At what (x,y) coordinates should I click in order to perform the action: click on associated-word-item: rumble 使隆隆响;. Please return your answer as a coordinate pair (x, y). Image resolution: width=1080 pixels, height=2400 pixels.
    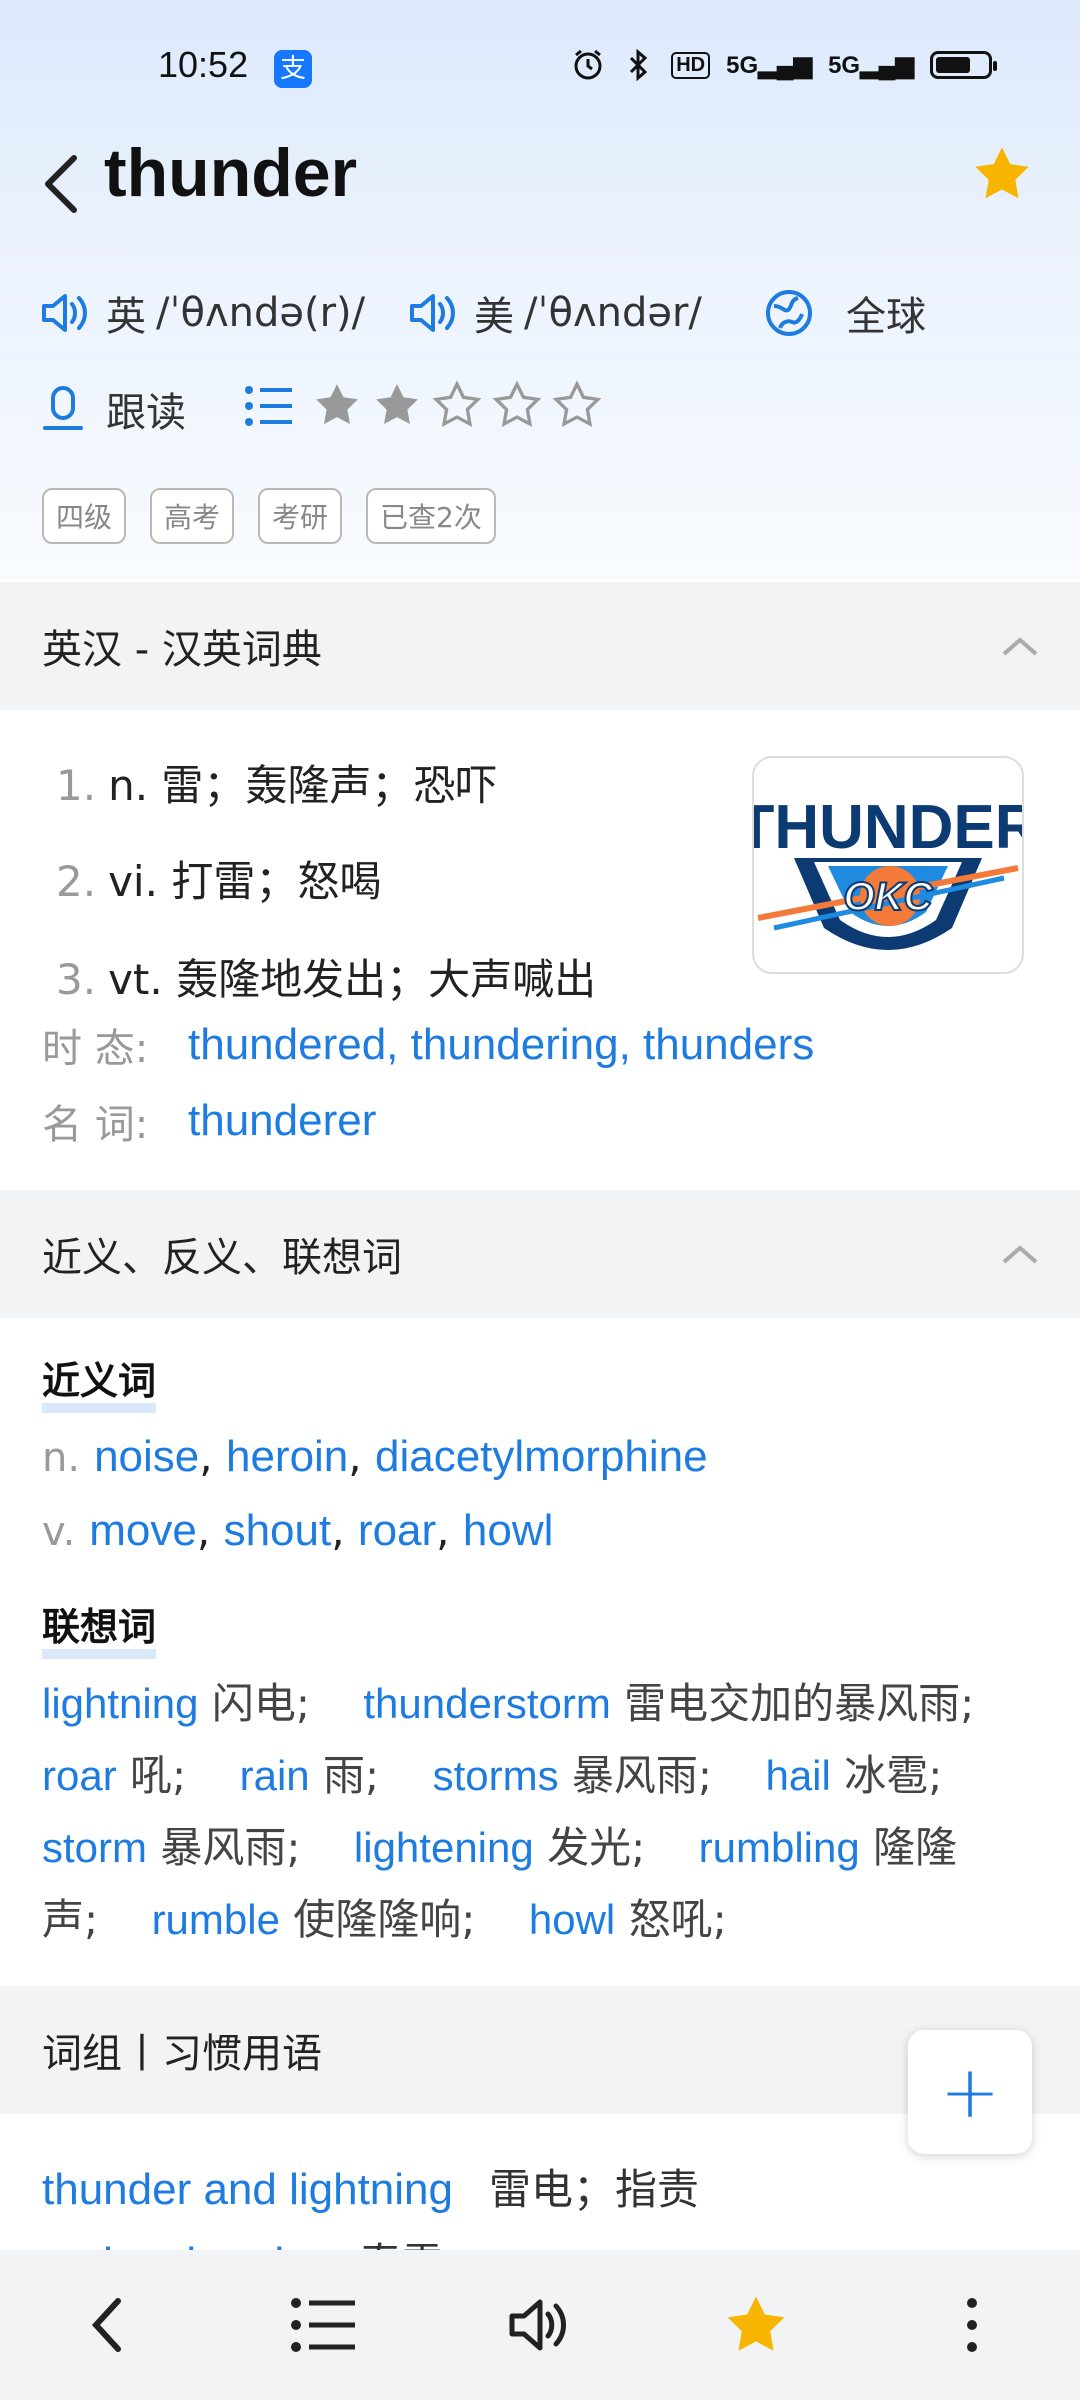
    Looking at the image, I should click on (340, 1919).